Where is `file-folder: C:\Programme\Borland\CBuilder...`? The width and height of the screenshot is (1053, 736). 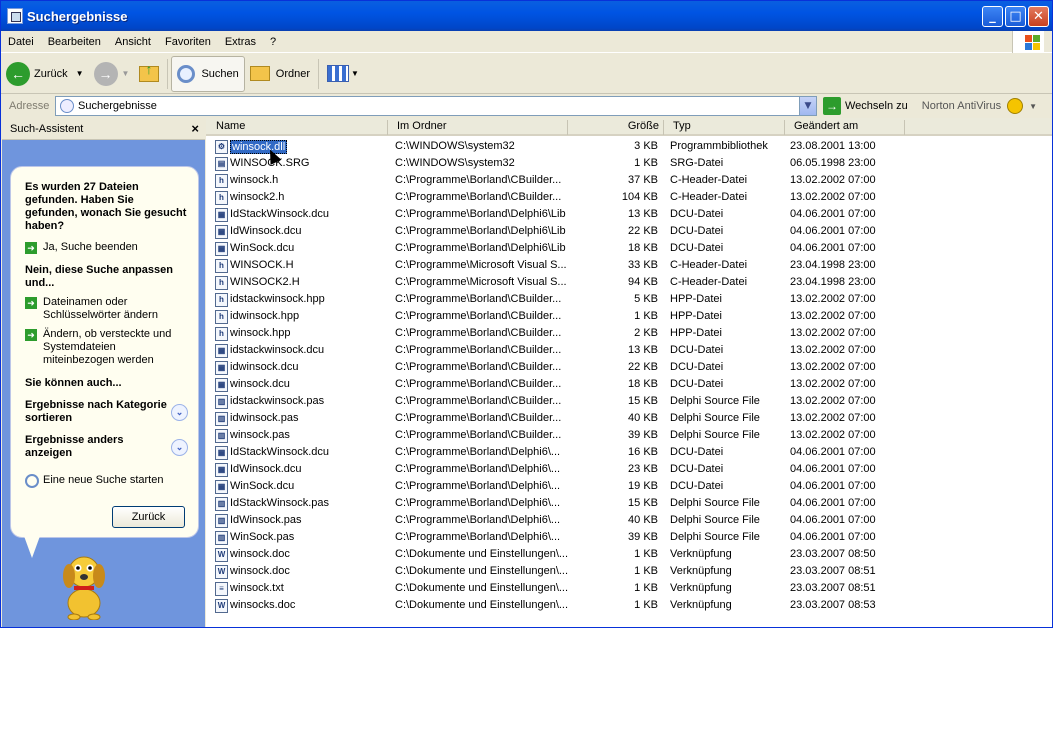 file-folder: C:\Programme\Borland\CBuilder... is located at coordinates (478, 418).